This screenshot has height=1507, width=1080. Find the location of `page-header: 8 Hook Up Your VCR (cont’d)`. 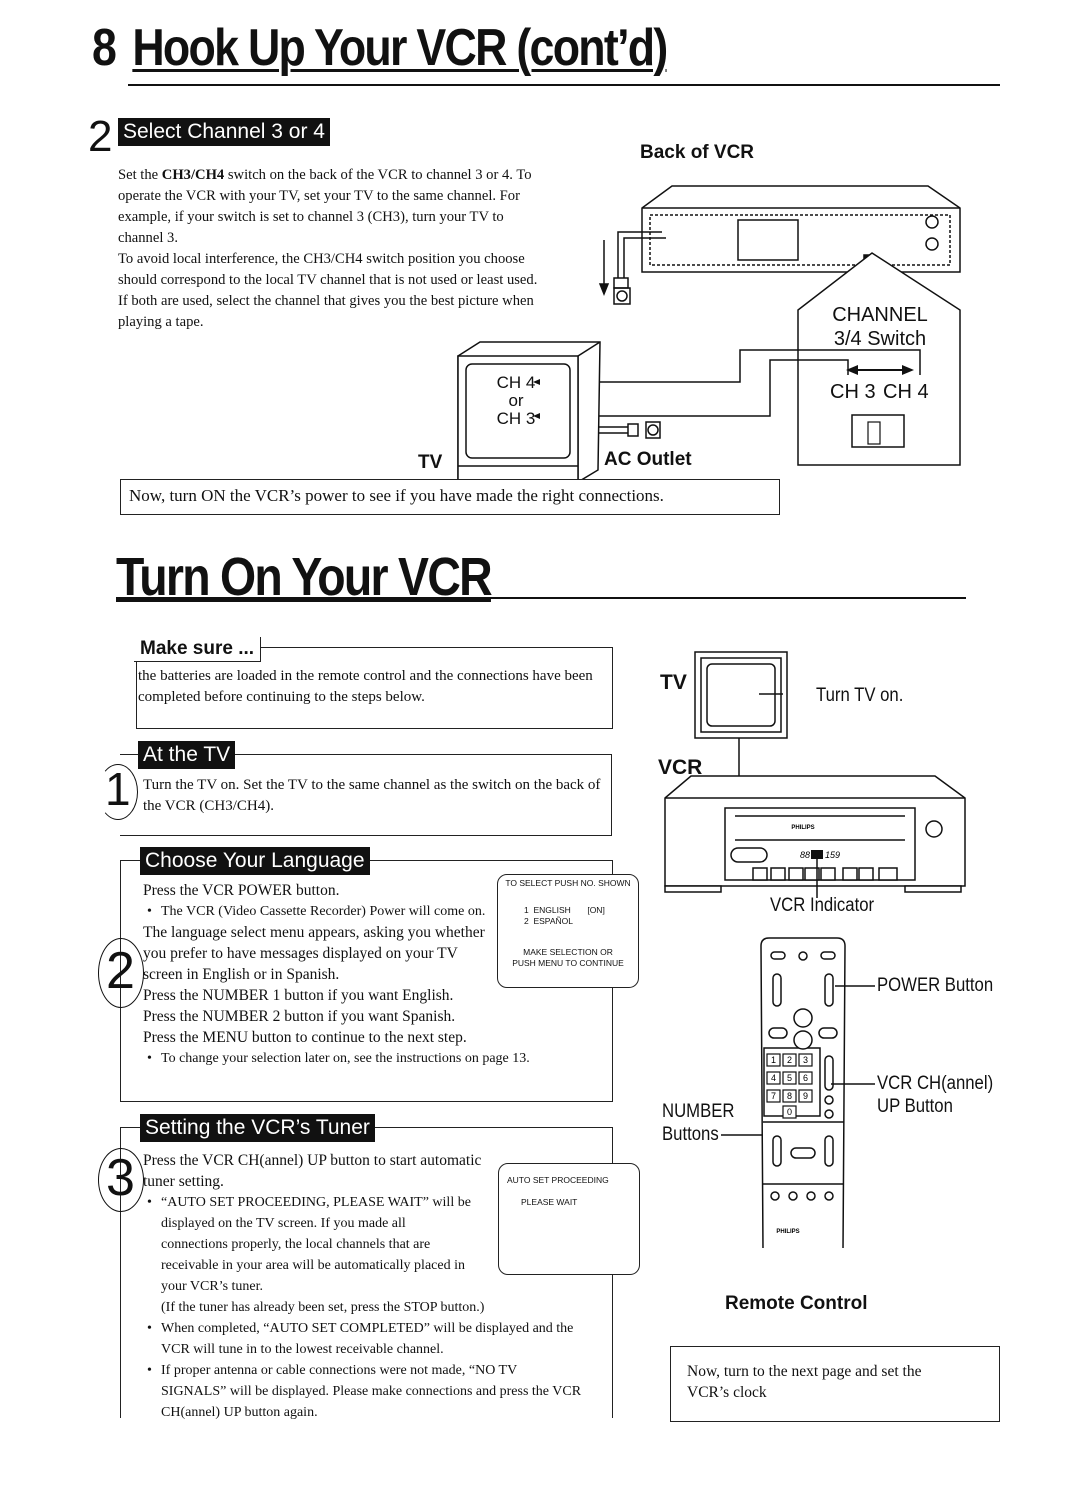

page-header: 8 Hook Up Your VCR (cont’d) is located at coordinates (426, 48).